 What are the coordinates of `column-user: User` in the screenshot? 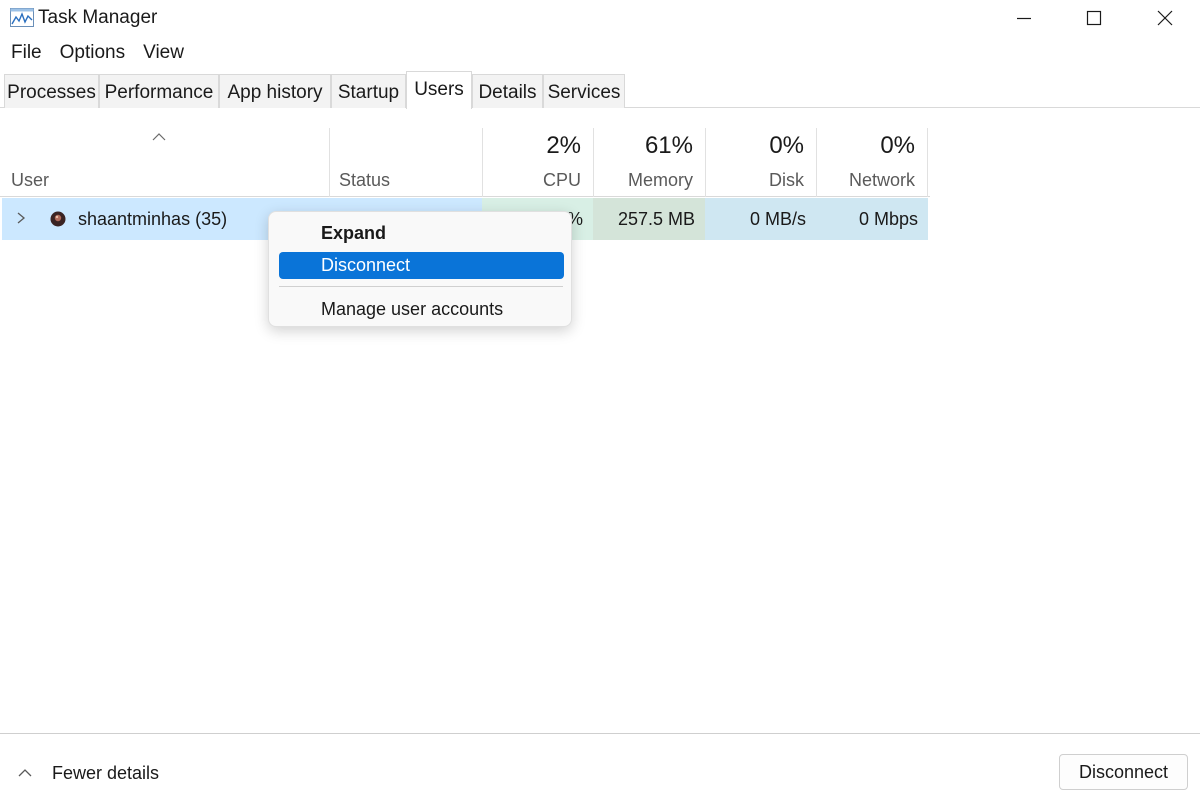 It's located at (164, 162).